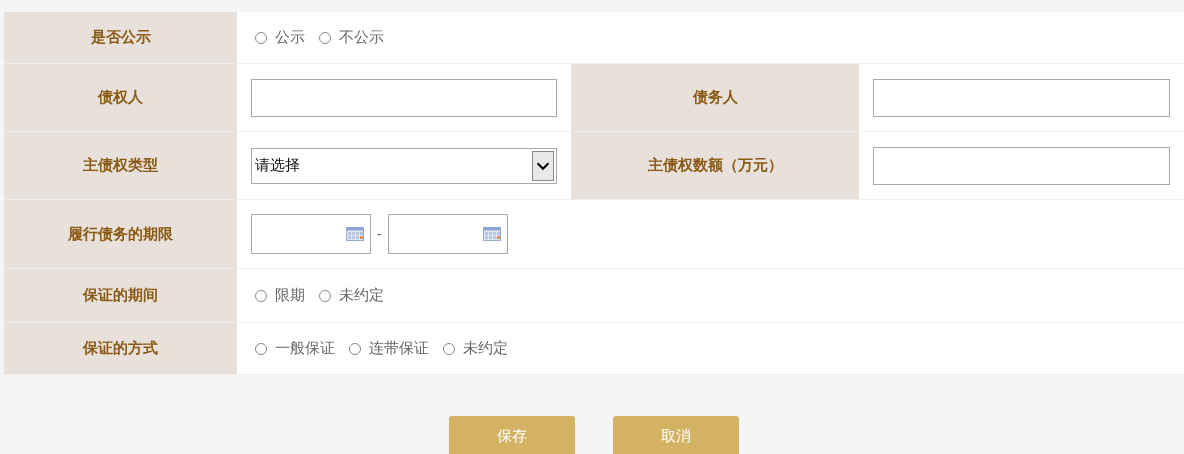 This screenshot has height=454, width=1184. I want to click on field-label: 履行债务的期限, so click(120, 234).